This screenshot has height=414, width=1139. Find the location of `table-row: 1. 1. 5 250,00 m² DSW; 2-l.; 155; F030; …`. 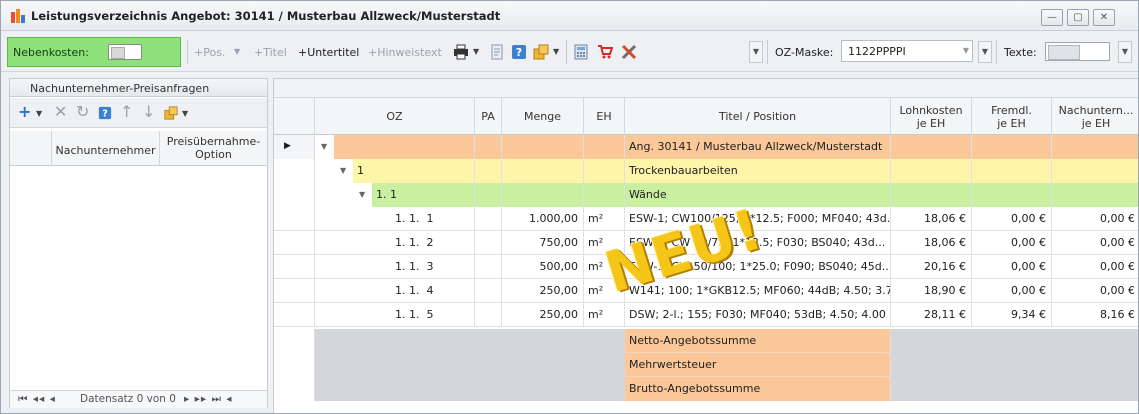

table-row: 1. 1. 5 250,00 m² DSW; 2-l.; 155; F030; … is located at coordinates (706, 315).